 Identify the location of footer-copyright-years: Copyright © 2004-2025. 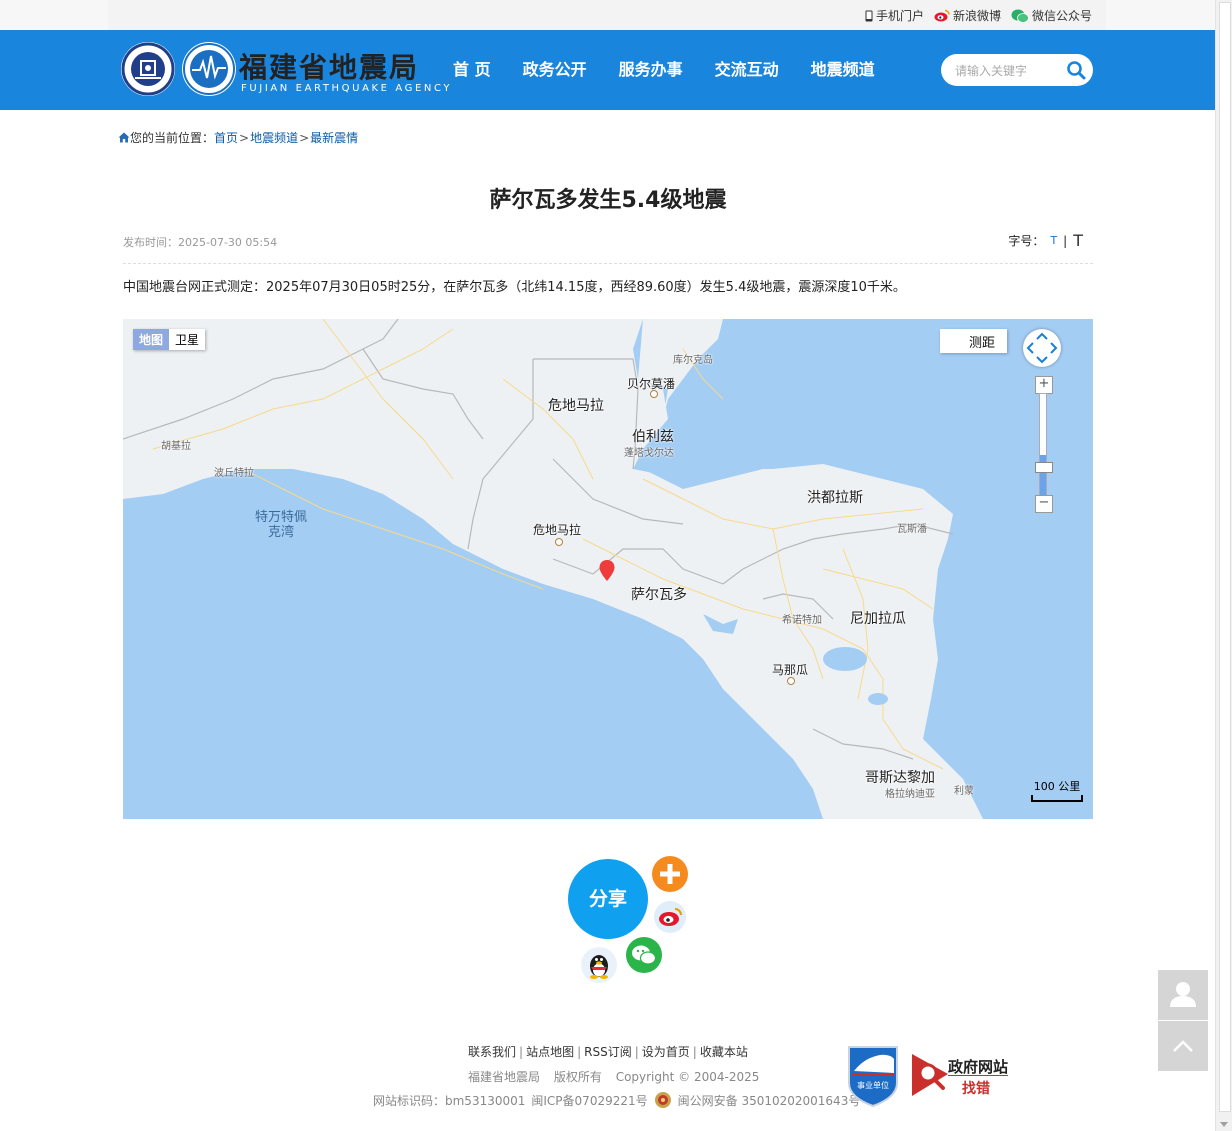
(687, 1077).